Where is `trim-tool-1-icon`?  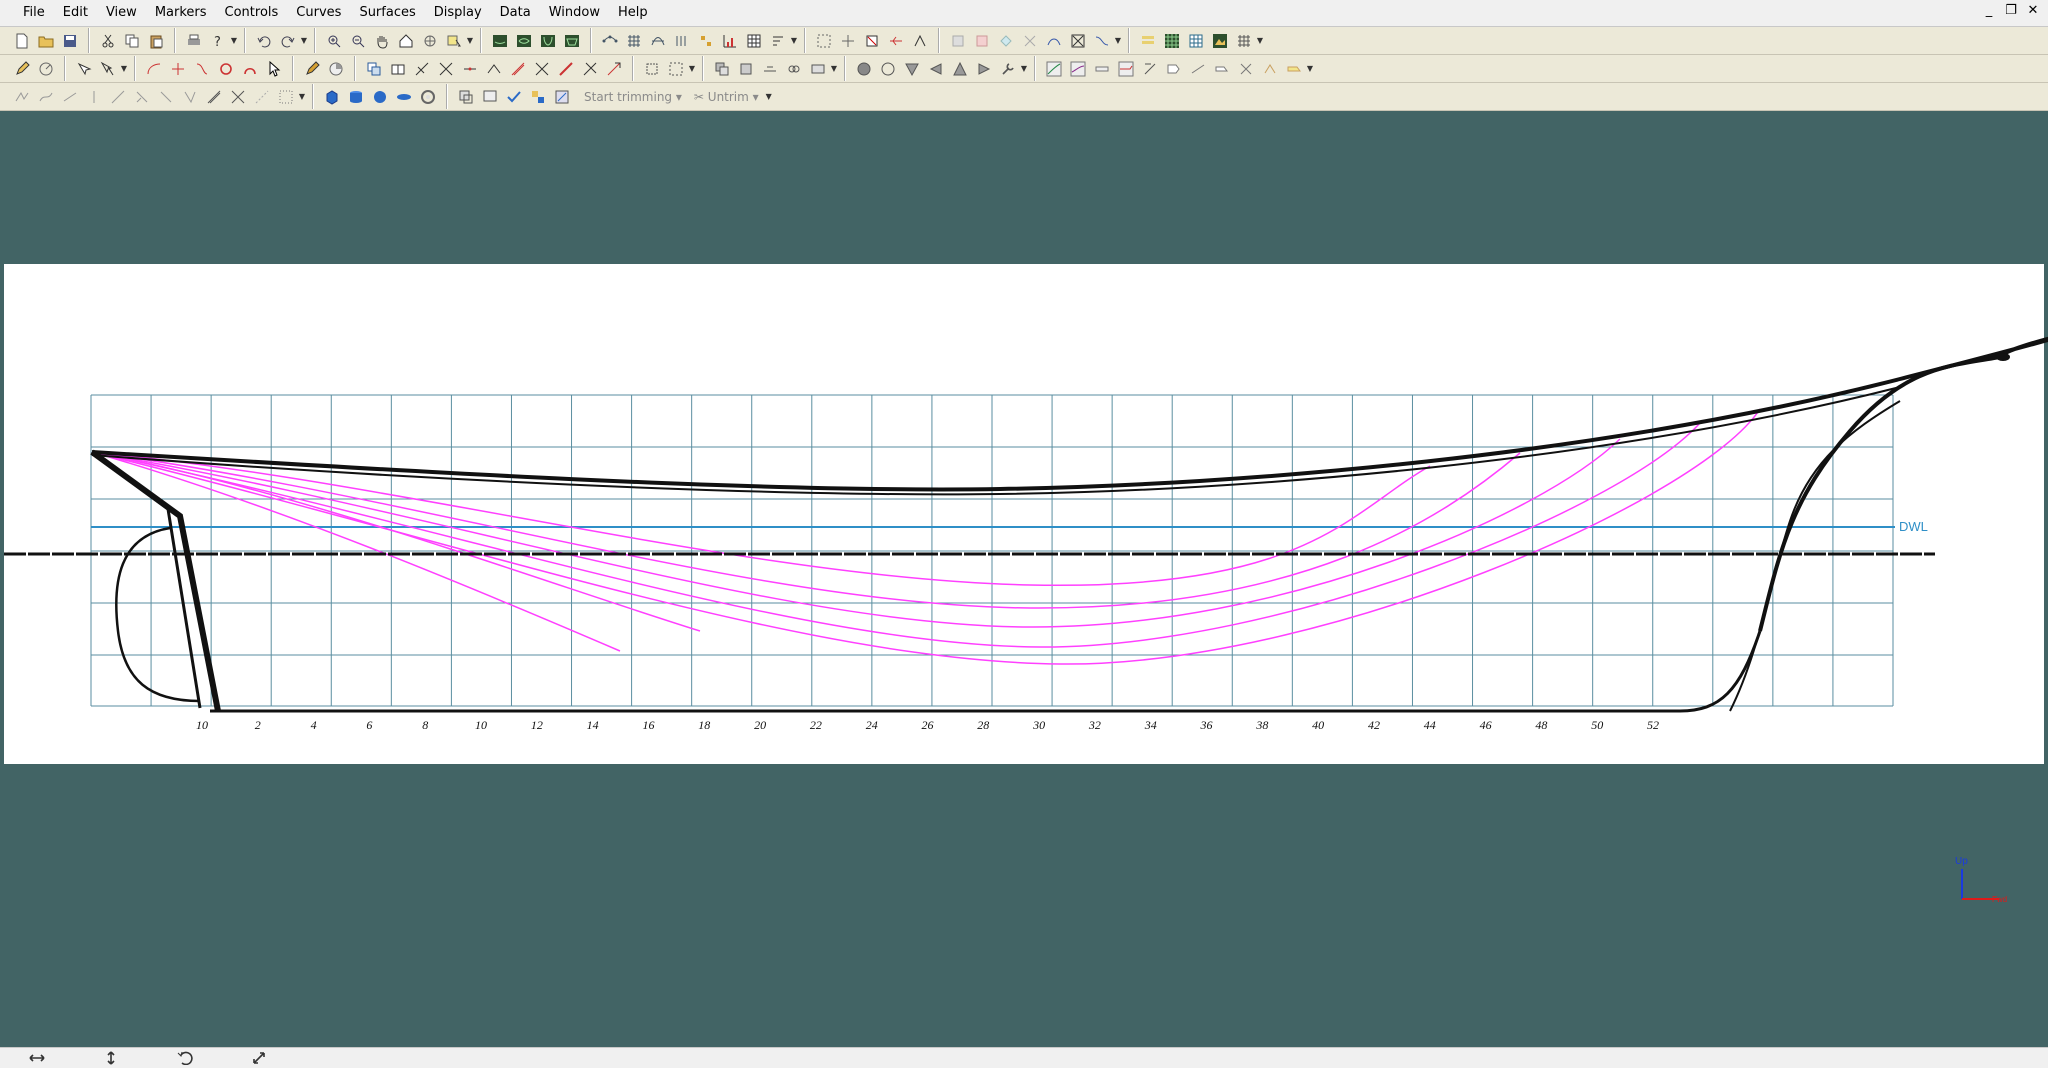
trim-tool-1-icon is located at coordinates (466, 97).